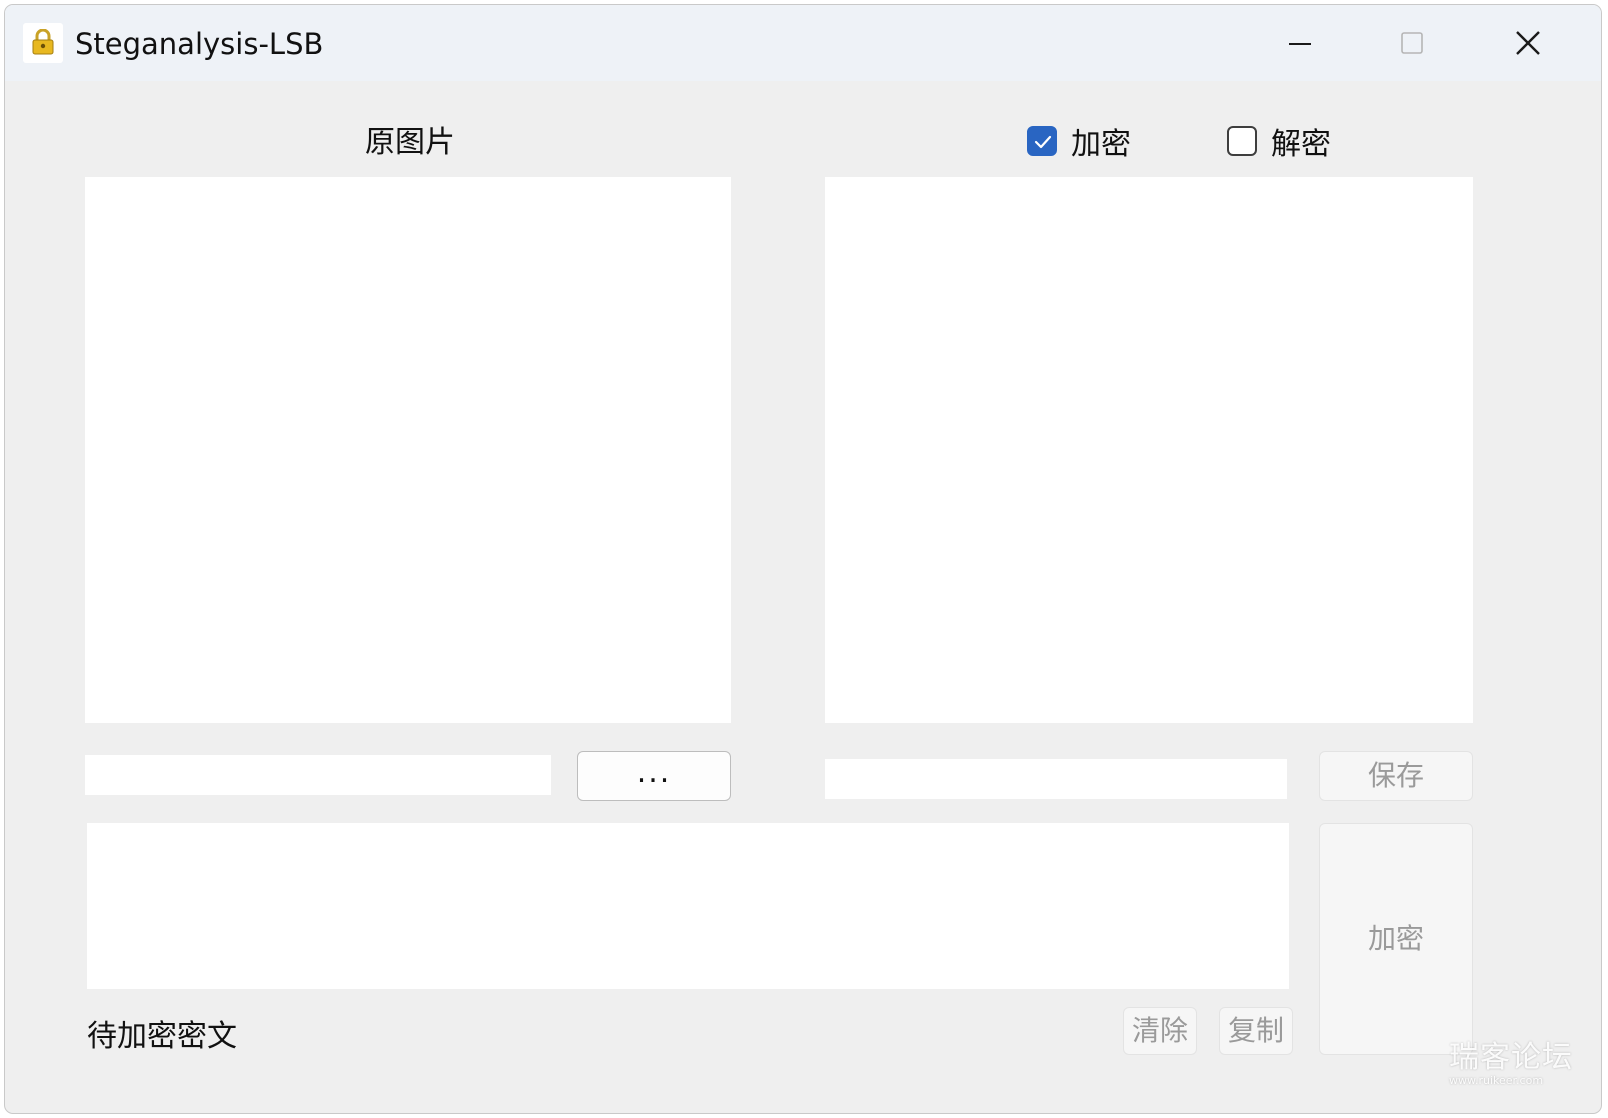  Describe the element at coordinates (1242, 141) in the screenshot. I see `checkbox-unchecked-icon` at that location.